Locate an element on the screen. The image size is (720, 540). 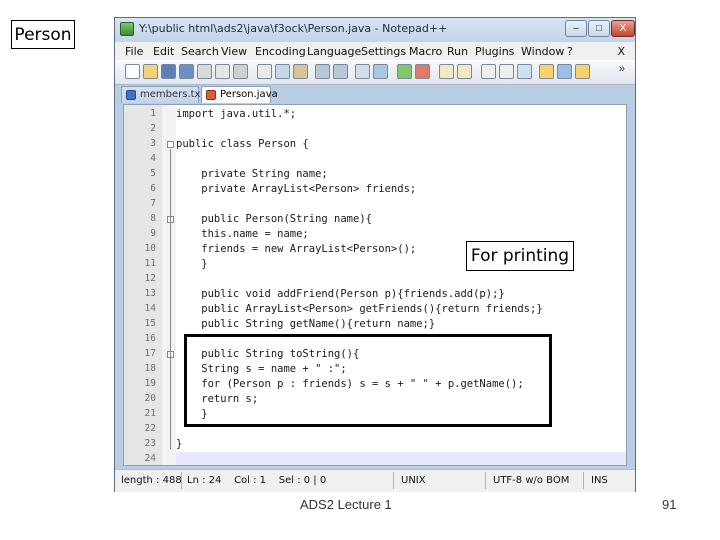
page-number: 91 is located at coordinates (669, 504).